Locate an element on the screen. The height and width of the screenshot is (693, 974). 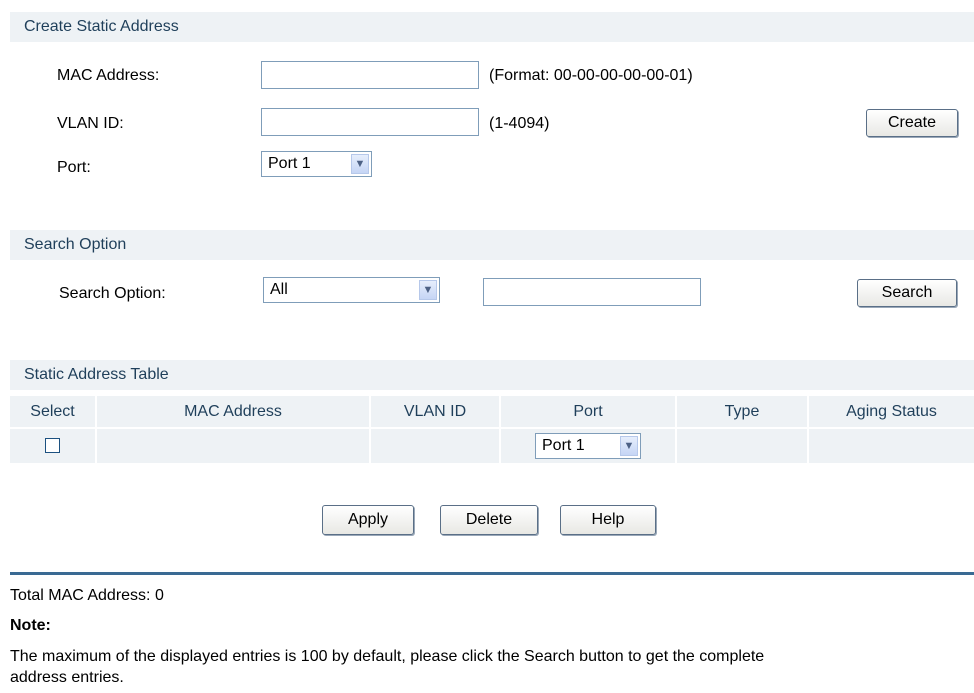
vlan-id-range-hint: (1-4094) is located at coordinates (519, 123).